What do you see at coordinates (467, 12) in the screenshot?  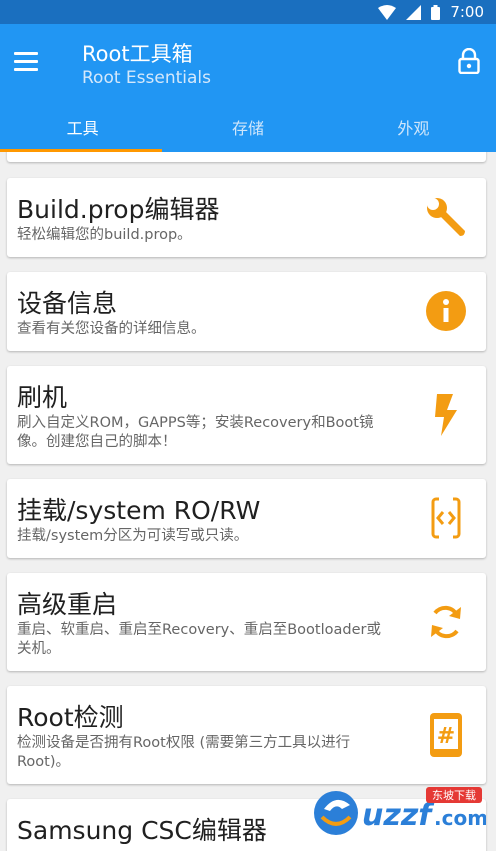 I see `status-time: 7:00` at bounding box center [467, 12].